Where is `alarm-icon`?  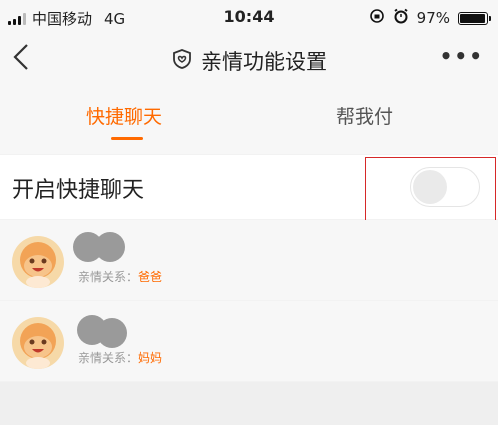
alarm-icon is located at coordinates (401, 18).